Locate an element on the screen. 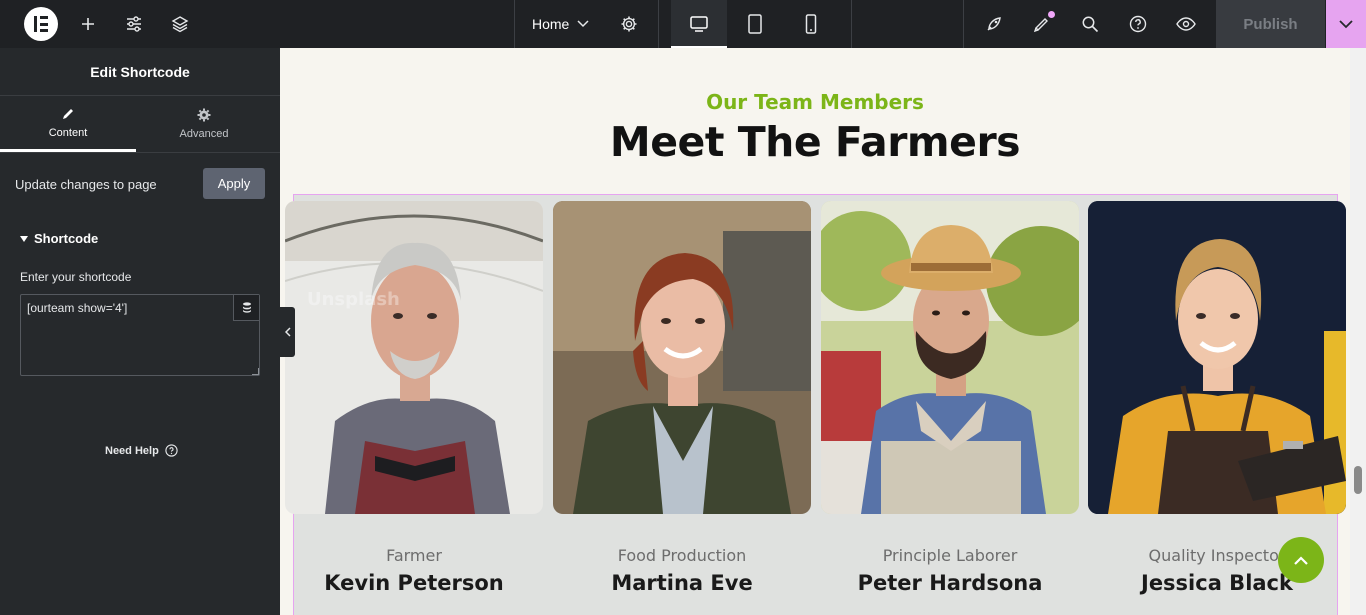  tablet-icon is located at coordinates (755, 24).